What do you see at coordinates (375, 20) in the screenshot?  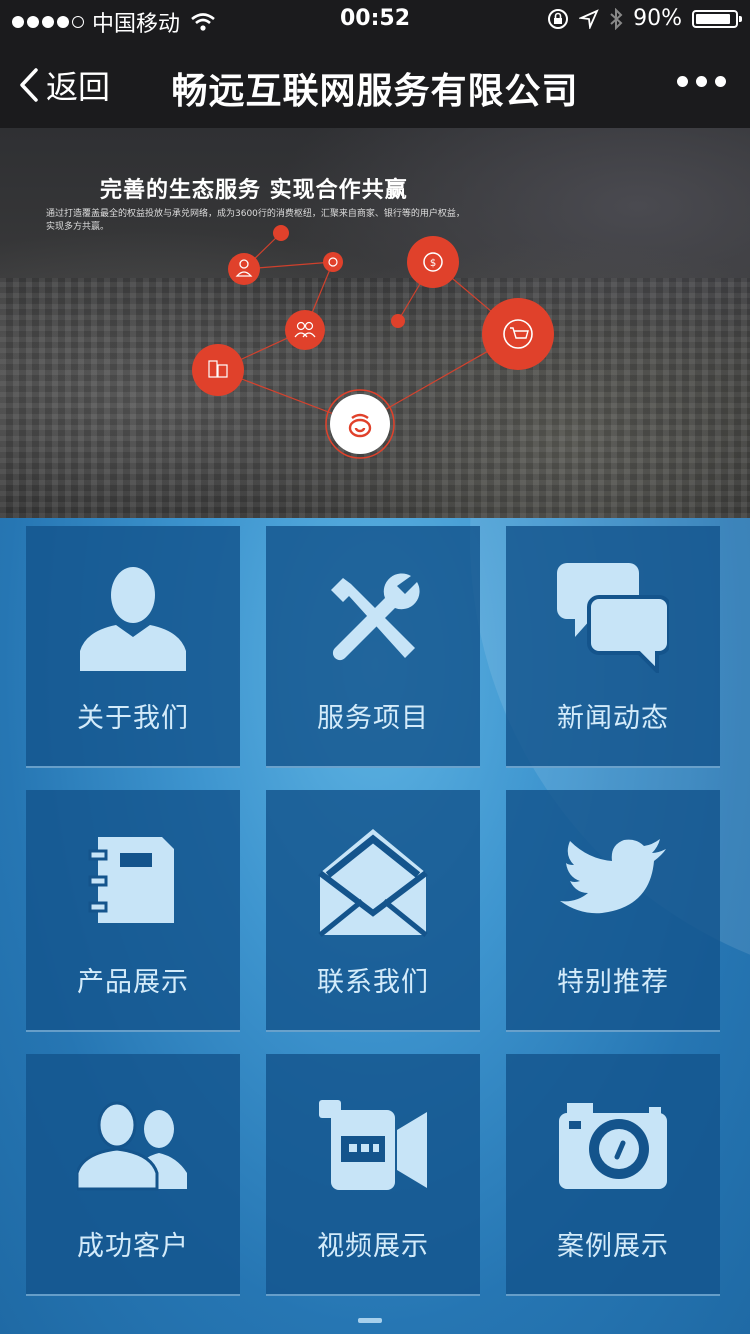 I see `status-bar: 中国移动 00:52 90%` at bounding box center [375, 20].